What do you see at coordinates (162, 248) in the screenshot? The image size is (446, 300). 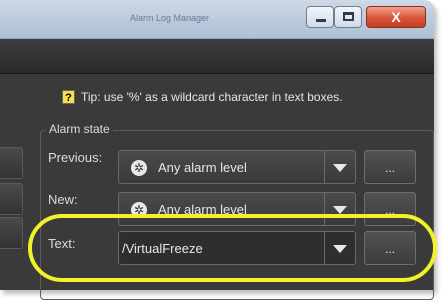 I see `text-field-value: /VirtualFreeze` at bounding box center [162, 248].